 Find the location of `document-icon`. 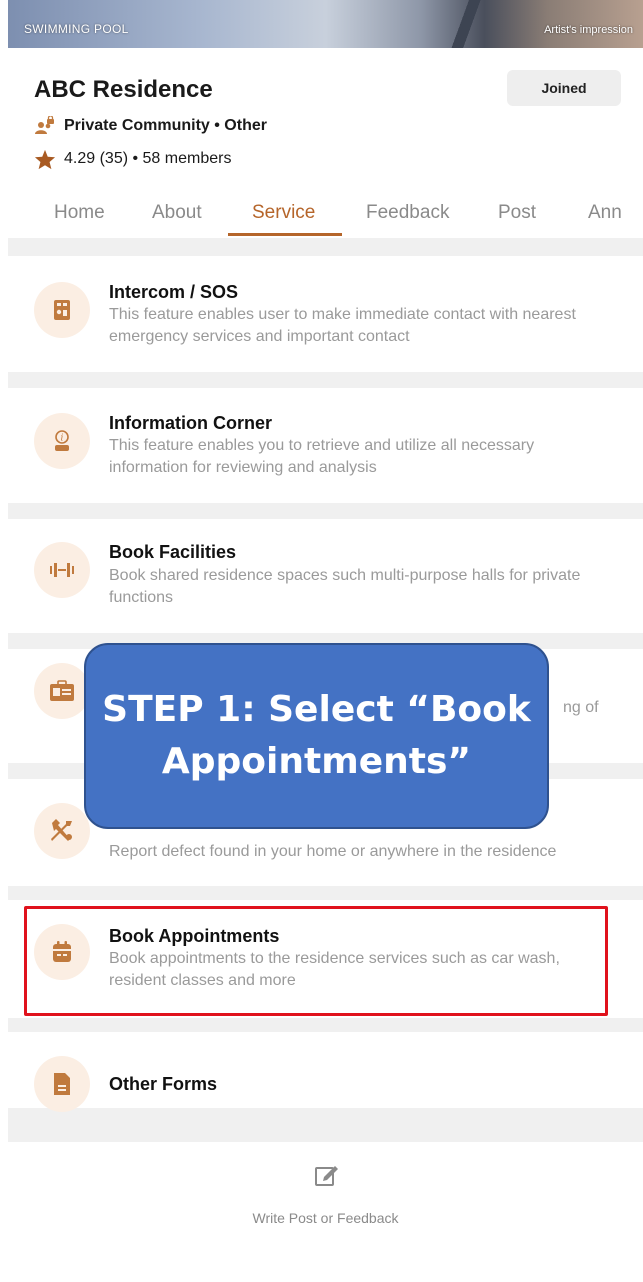

document-icon is located at coordinates (62, 1084).